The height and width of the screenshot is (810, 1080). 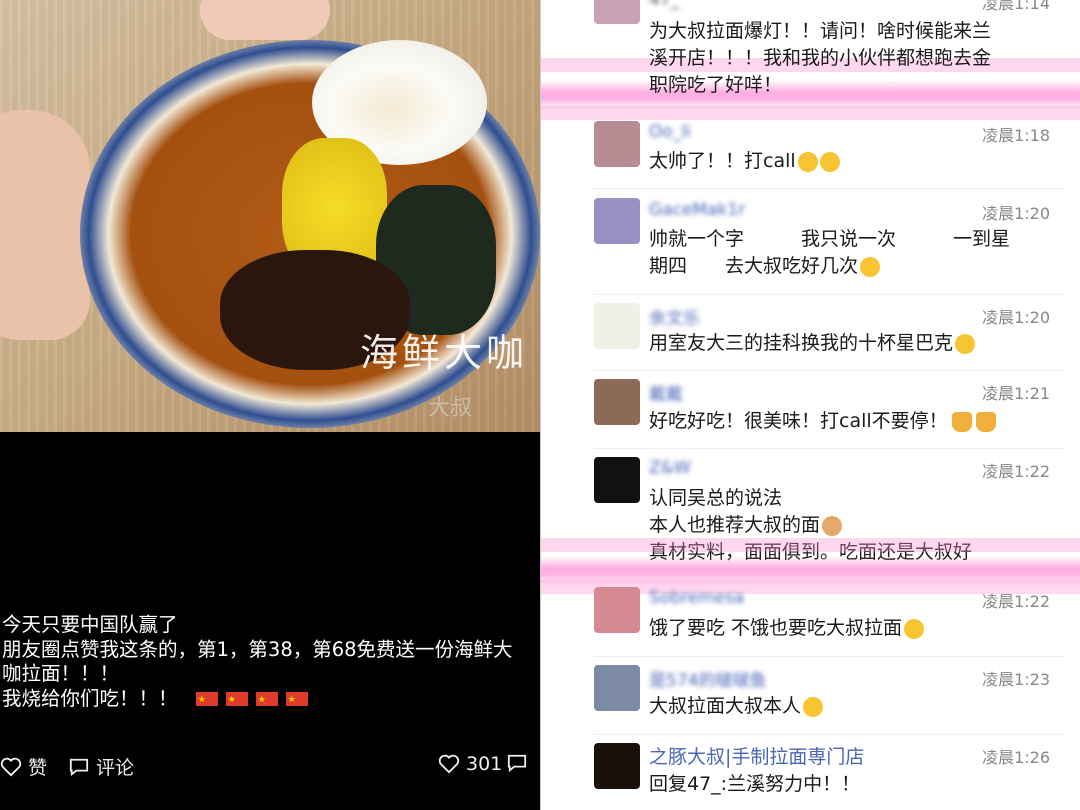 What do you see at coordinates (1016, 679) in the screenshot?
I see `comment-time: 凌晨1:23` at bounding box center [1016, 679].